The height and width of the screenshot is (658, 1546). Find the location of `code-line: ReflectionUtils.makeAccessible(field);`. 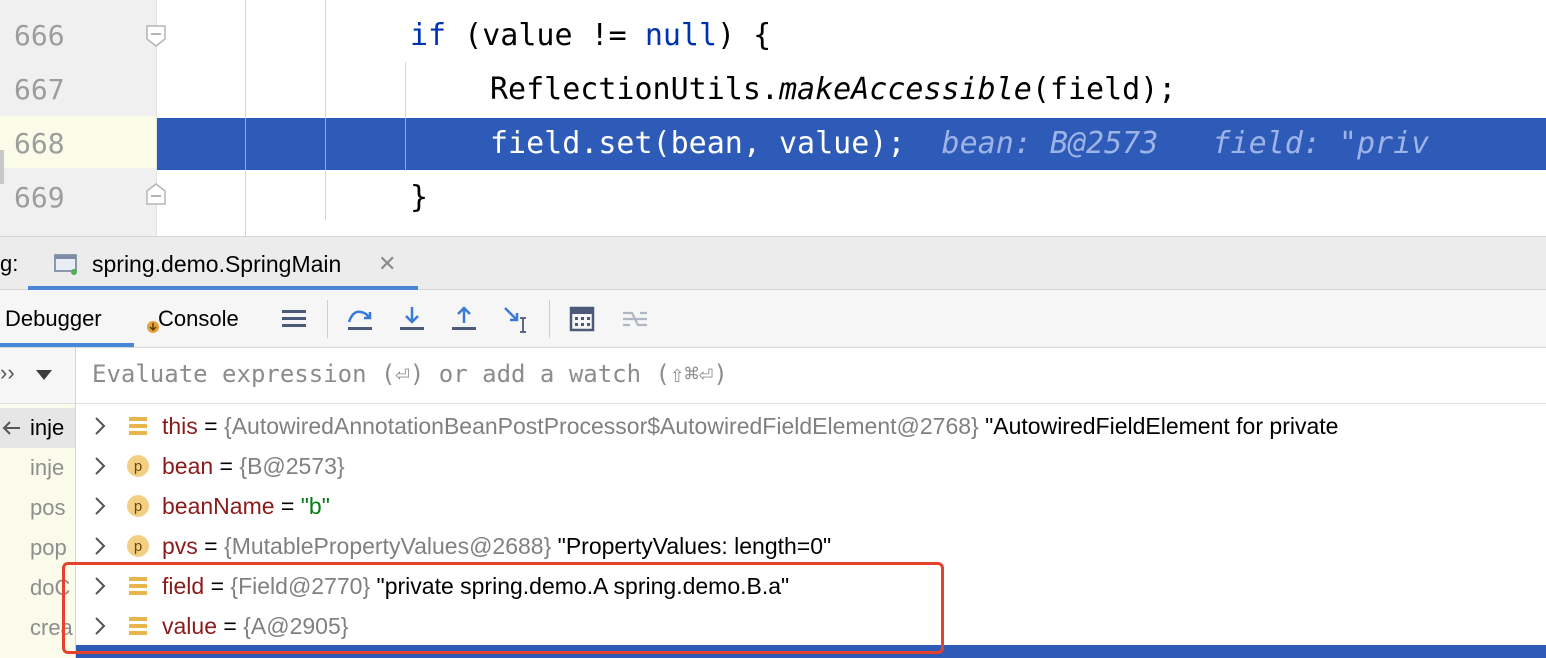

code-line: ReflectionUtils.makeAccessible(field); is located at coordinates (851, 90).